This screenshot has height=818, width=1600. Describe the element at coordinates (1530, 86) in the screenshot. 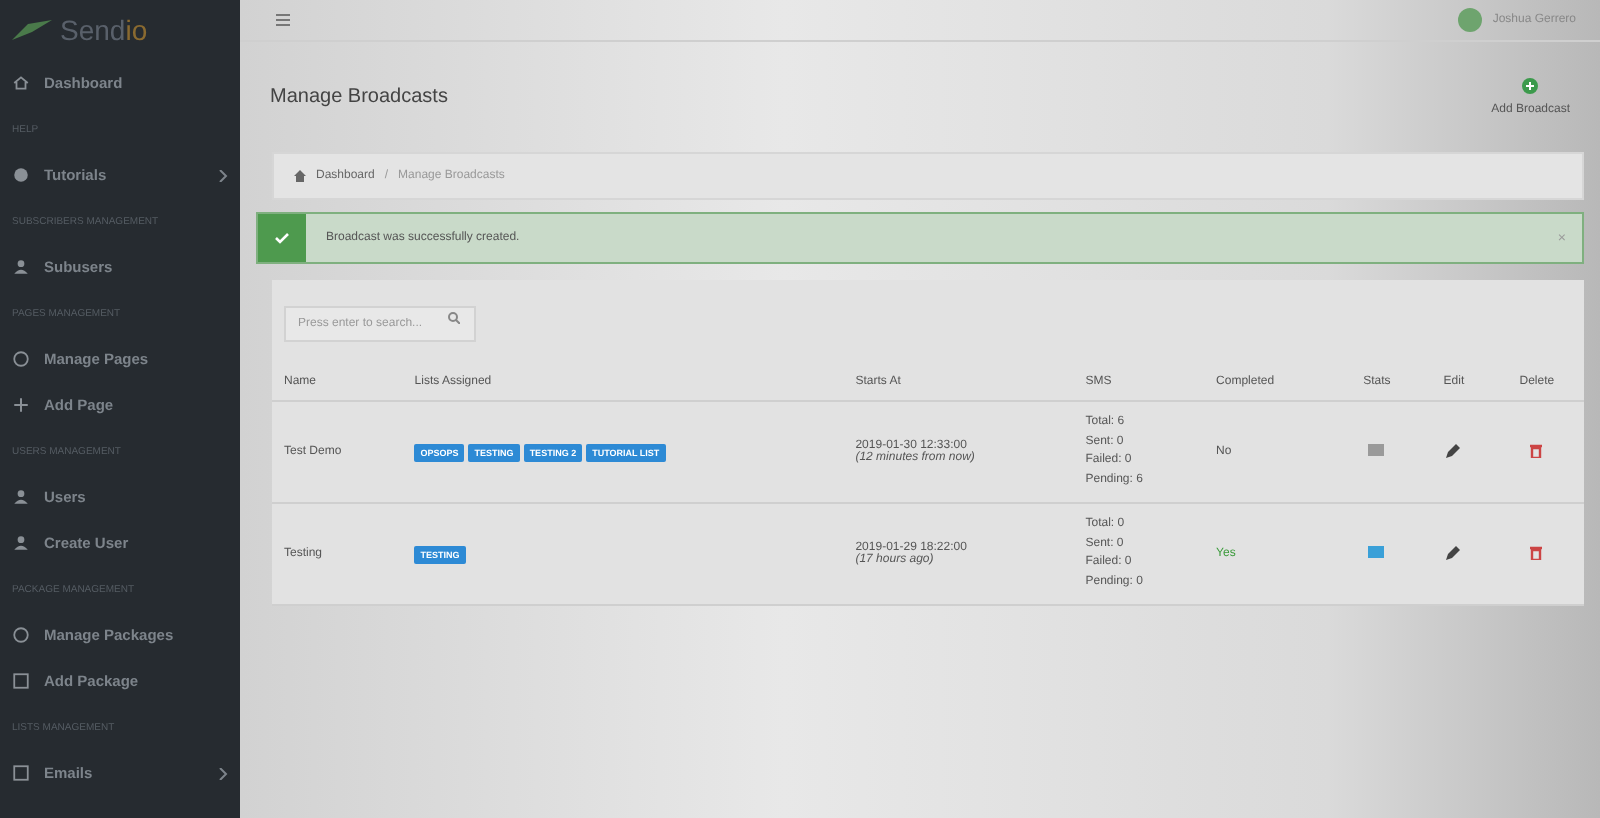

I see `plus-circle-icon` at that location.